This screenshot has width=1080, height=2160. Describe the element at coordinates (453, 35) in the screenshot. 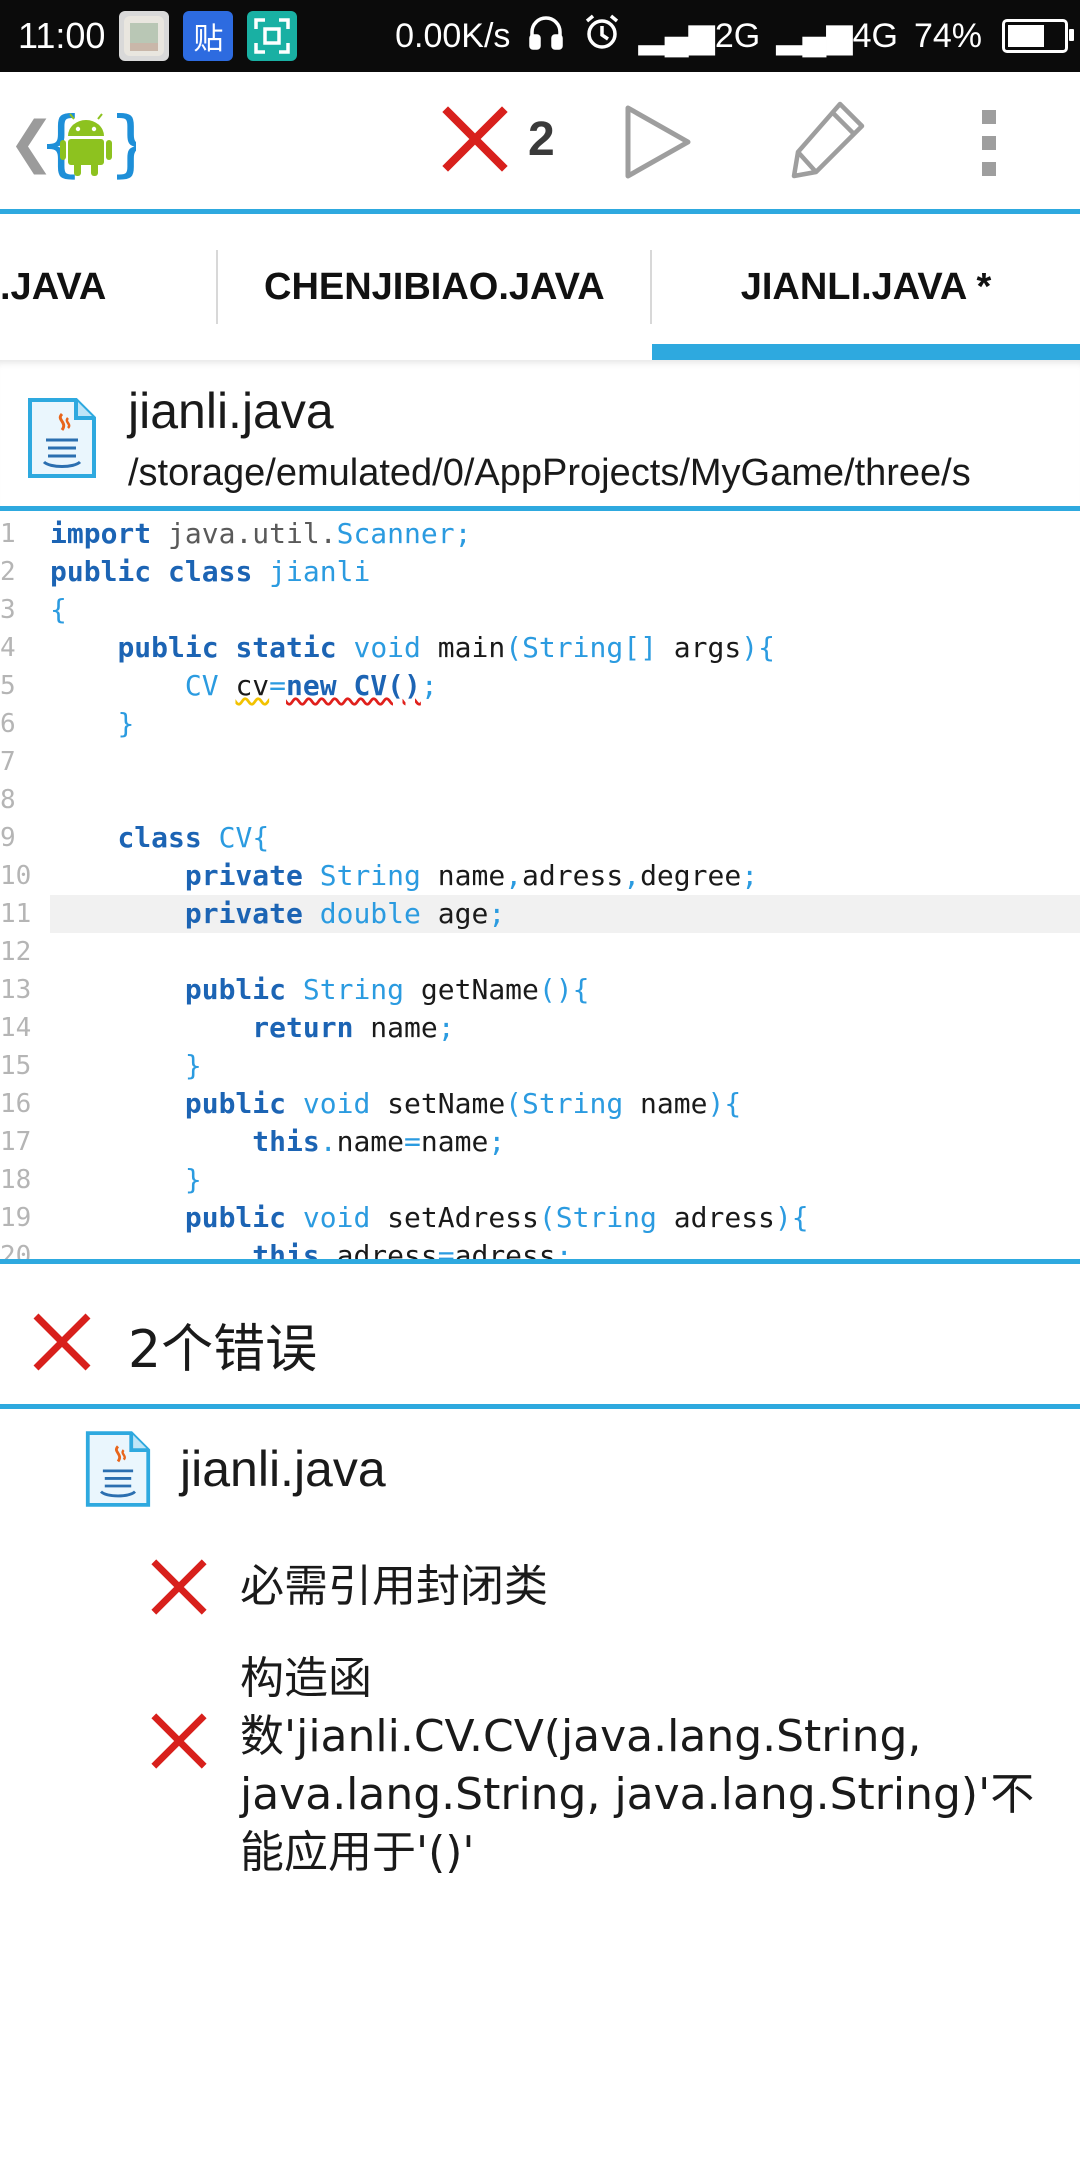

I see `network-speed: 0.00K/s` at that location.